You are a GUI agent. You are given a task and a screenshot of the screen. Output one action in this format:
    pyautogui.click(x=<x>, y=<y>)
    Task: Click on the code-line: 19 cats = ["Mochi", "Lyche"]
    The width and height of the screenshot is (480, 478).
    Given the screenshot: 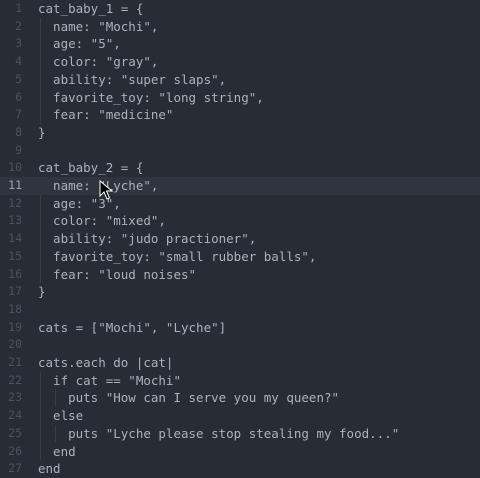 What is the action you would take?
    pyautogui.click(x=240, y=328)
    